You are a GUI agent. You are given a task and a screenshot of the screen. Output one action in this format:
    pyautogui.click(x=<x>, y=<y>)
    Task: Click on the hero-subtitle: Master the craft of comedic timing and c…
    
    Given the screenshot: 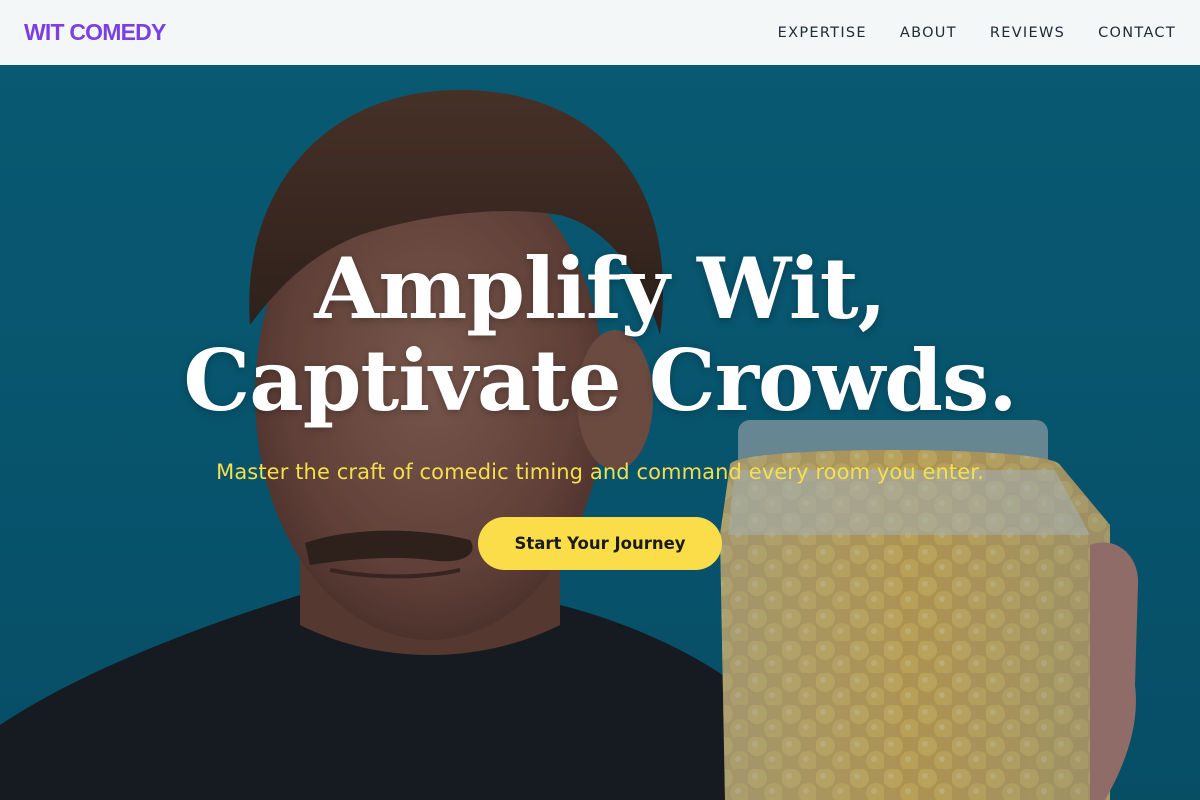 What is the action you would take?
    pyautogui.click(x=600, y=472)
    